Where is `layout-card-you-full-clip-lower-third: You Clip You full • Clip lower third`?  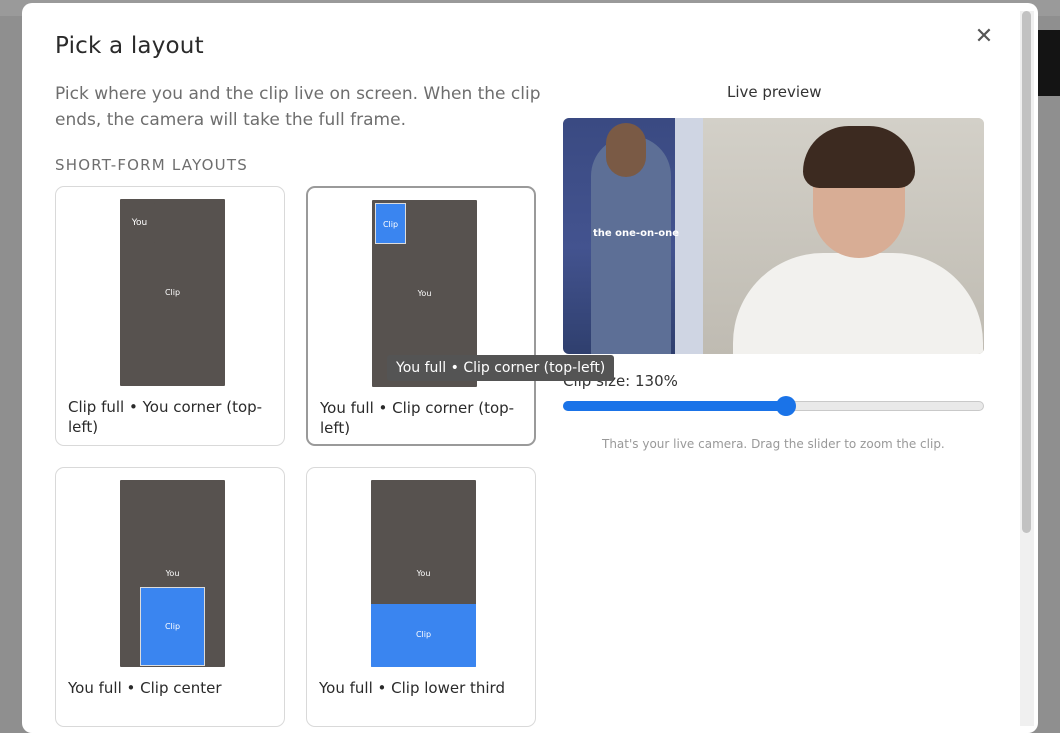
layout-card-you-full-clip-lower-third: You Clip You full • Clip lower third is located at coordinates (421, 597).